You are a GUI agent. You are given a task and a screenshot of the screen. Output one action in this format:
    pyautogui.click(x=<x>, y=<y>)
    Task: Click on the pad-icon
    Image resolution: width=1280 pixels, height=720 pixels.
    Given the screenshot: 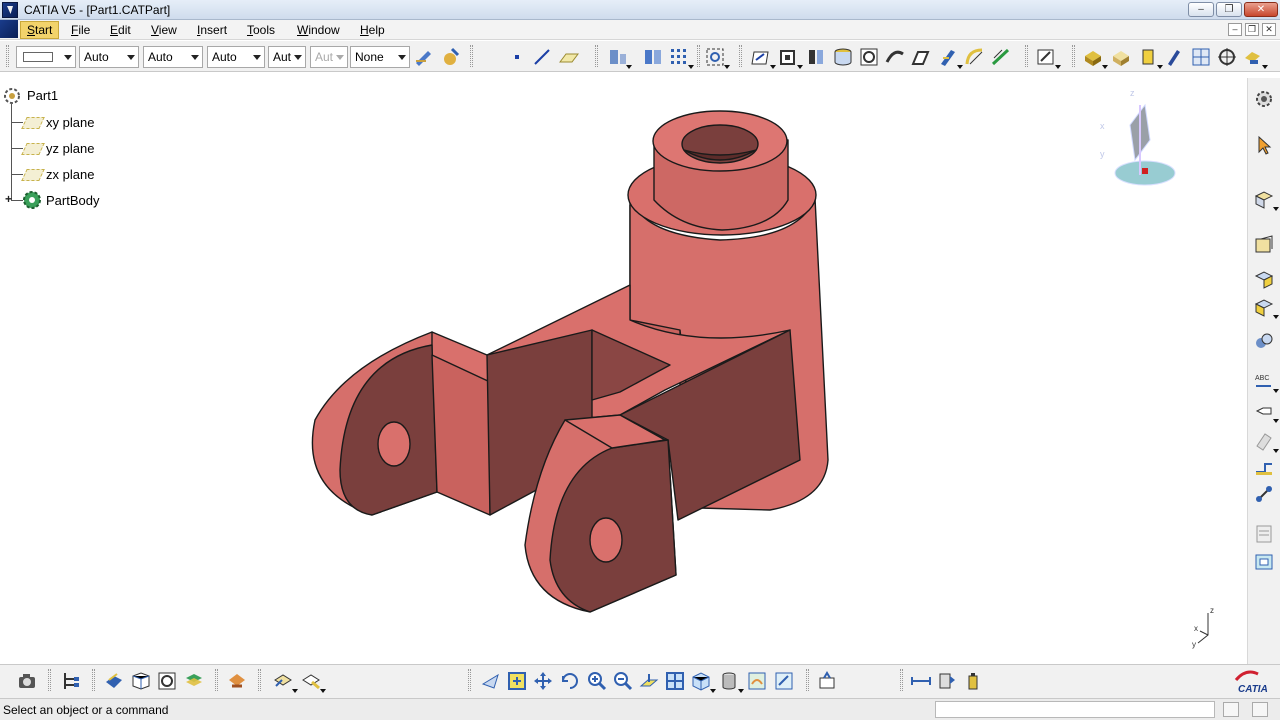 What is the action you would take?
    pyautogui.click(x=790, y=57)
    